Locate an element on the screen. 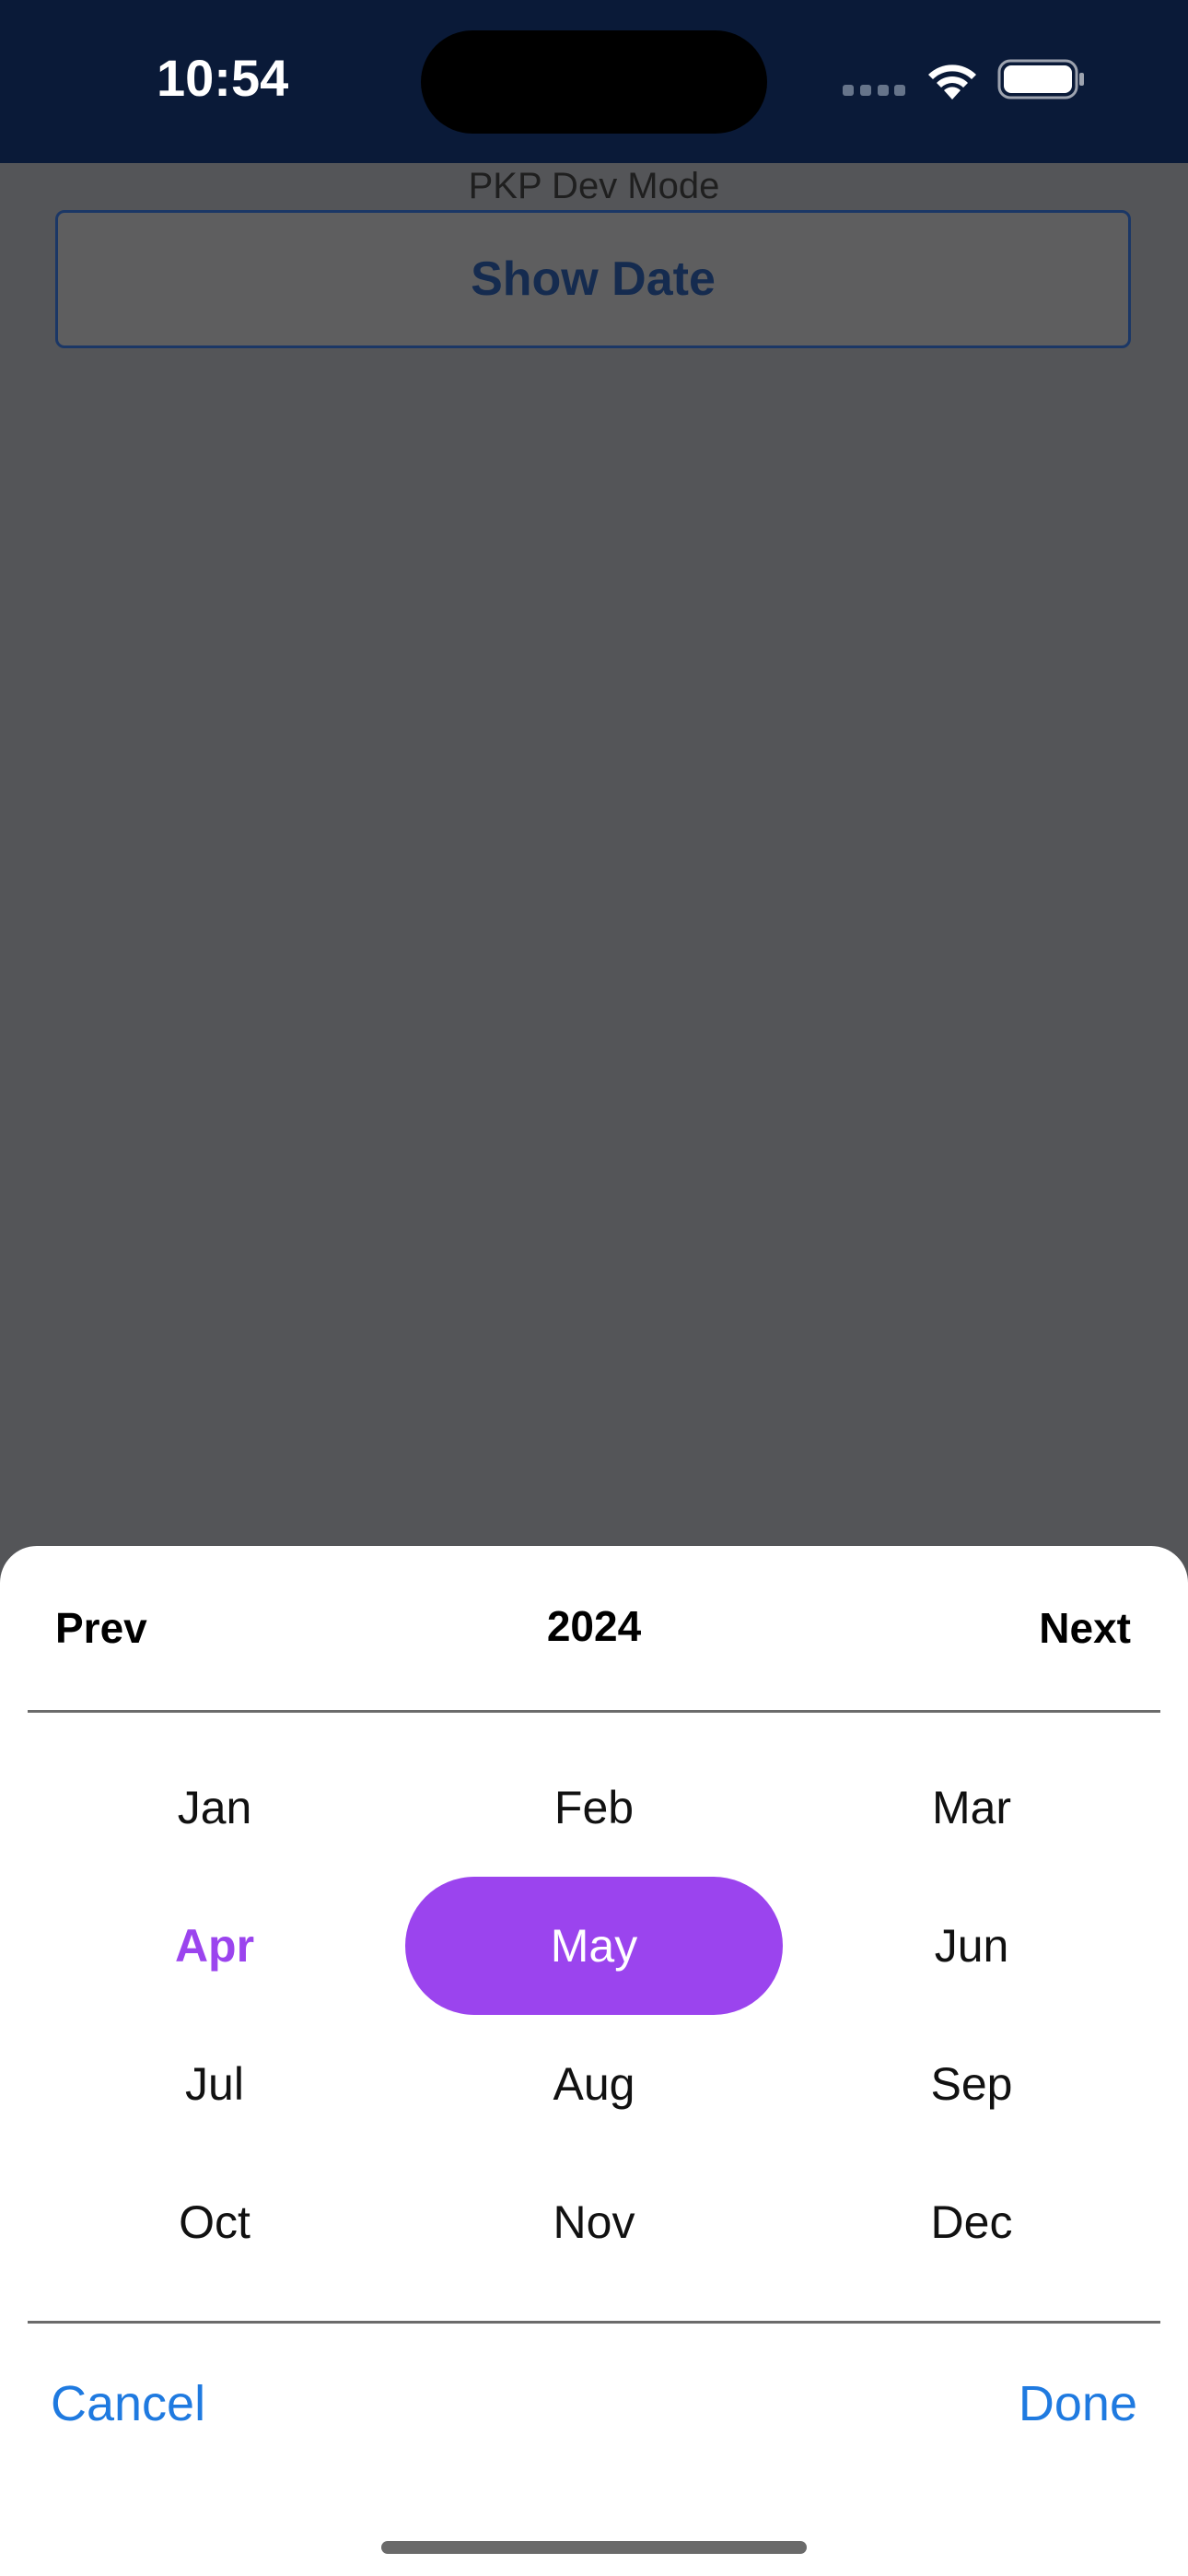 This screenshot has height=2576, width=1188. cancel-button: Cancel is located at coordinates (128, 2403).